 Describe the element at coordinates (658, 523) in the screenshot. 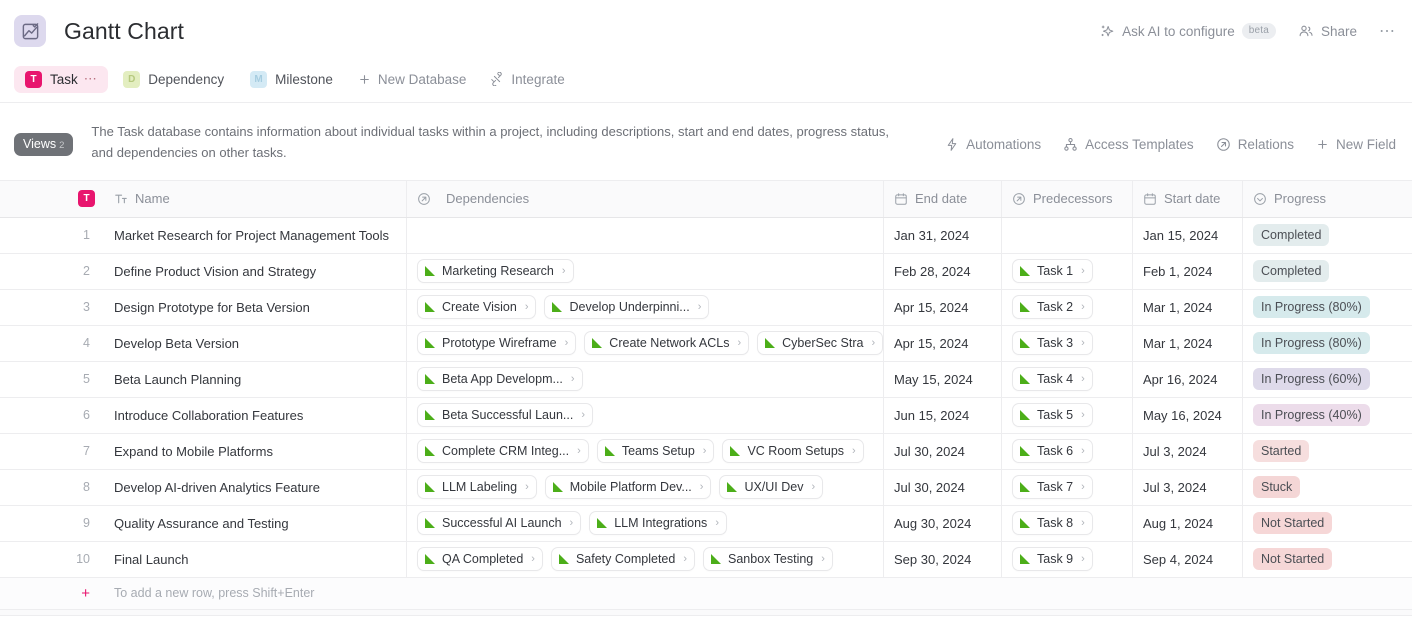

I see `dependency-chip: LLM Integrations ›` at that location.